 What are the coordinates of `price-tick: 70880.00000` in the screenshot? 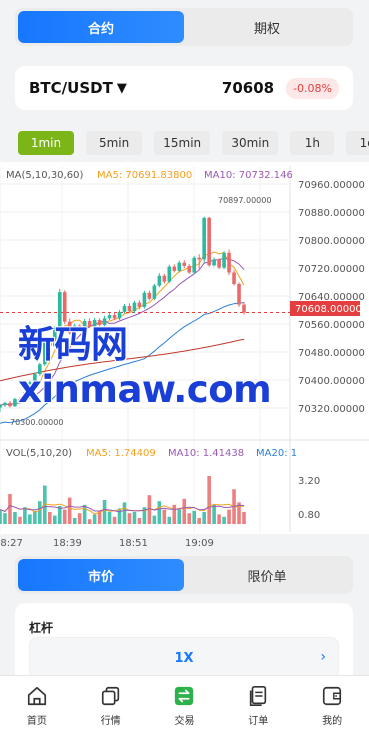 It's located at (331, 213).